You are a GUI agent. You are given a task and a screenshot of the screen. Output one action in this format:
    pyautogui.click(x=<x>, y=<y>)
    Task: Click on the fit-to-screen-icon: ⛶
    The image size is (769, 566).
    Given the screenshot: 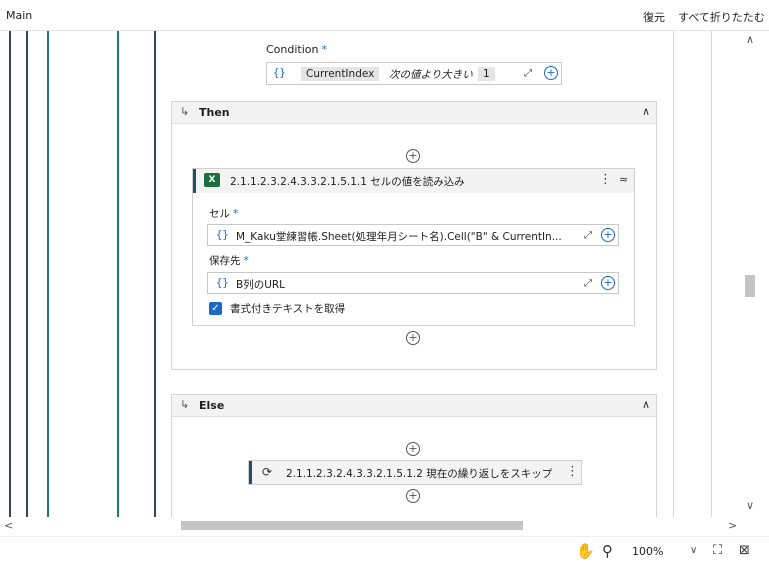 What is the action you would take?
    pyautogui.click(x=717, y=550)
    